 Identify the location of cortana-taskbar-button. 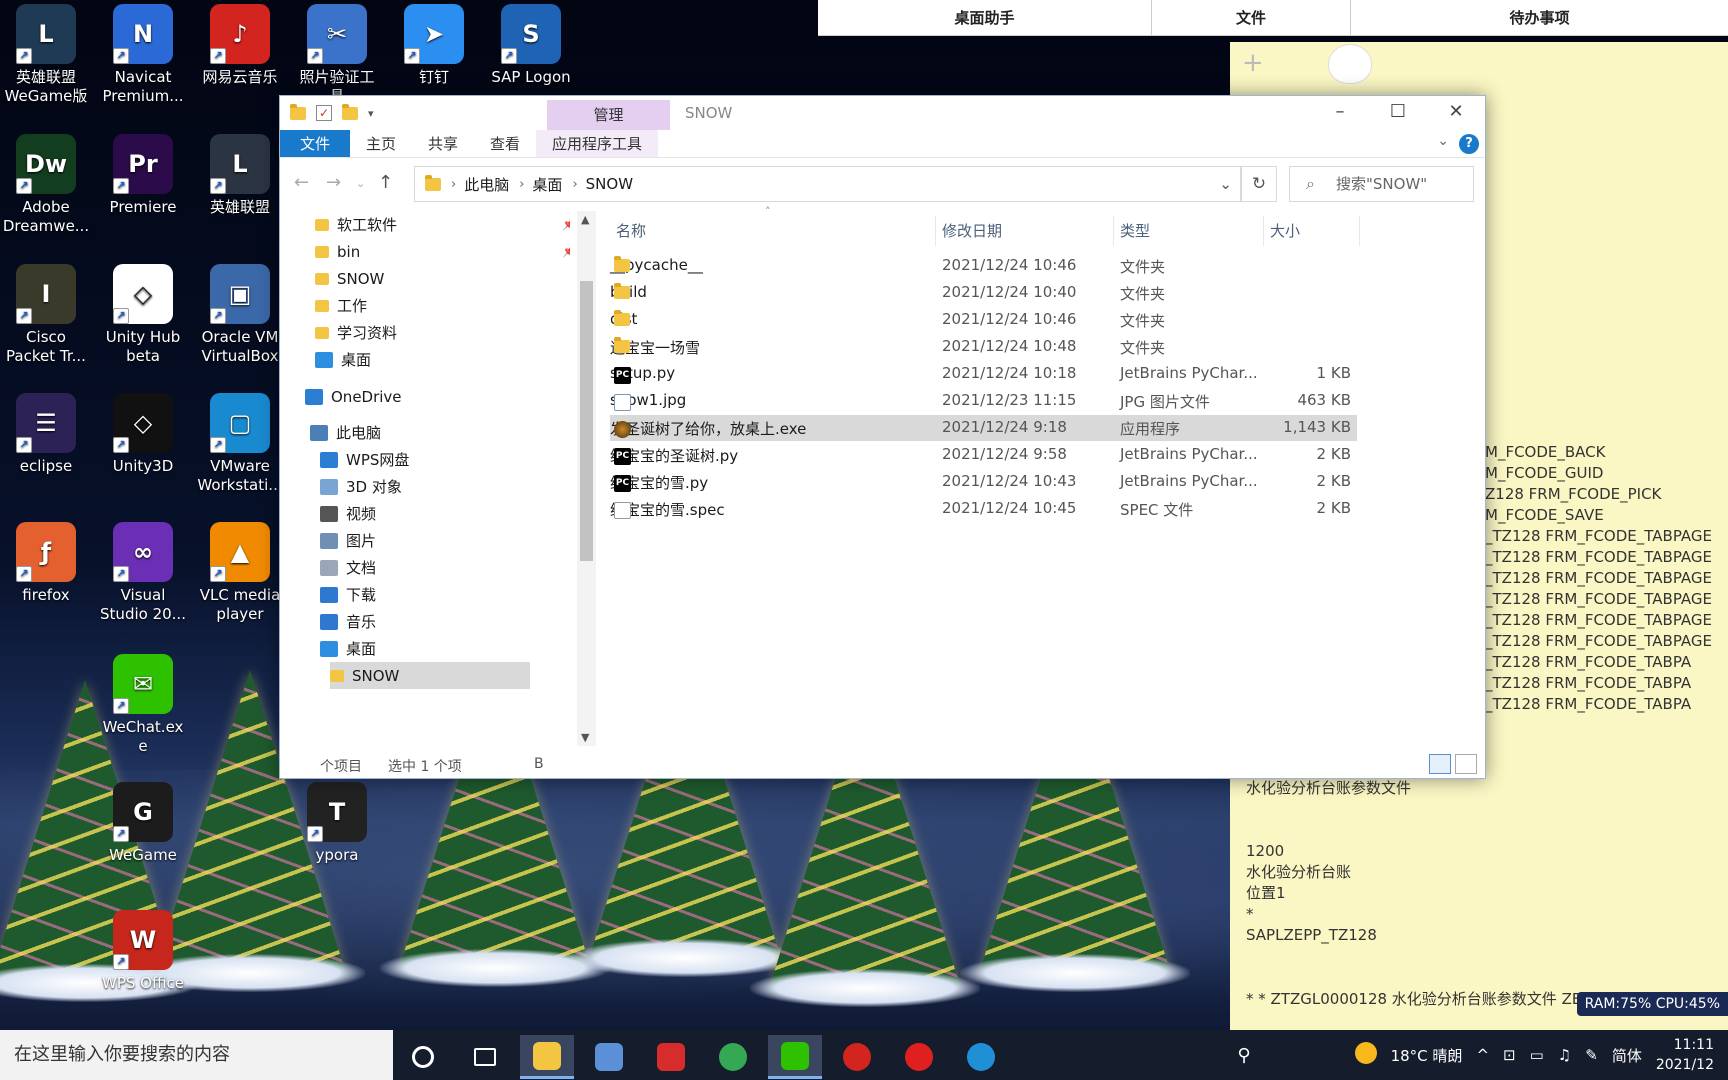
(423, 1057).